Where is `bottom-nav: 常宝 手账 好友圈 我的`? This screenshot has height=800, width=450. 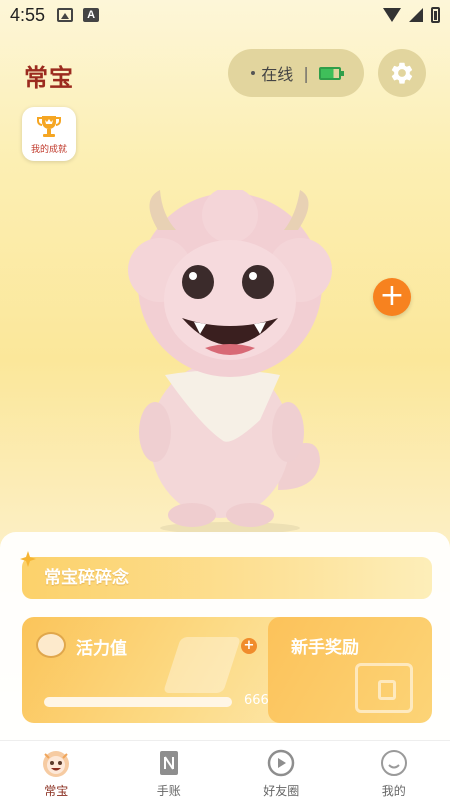
bottom-nav: 常宝 手账 好友圈 我的 is located at coordinates (225, 770).